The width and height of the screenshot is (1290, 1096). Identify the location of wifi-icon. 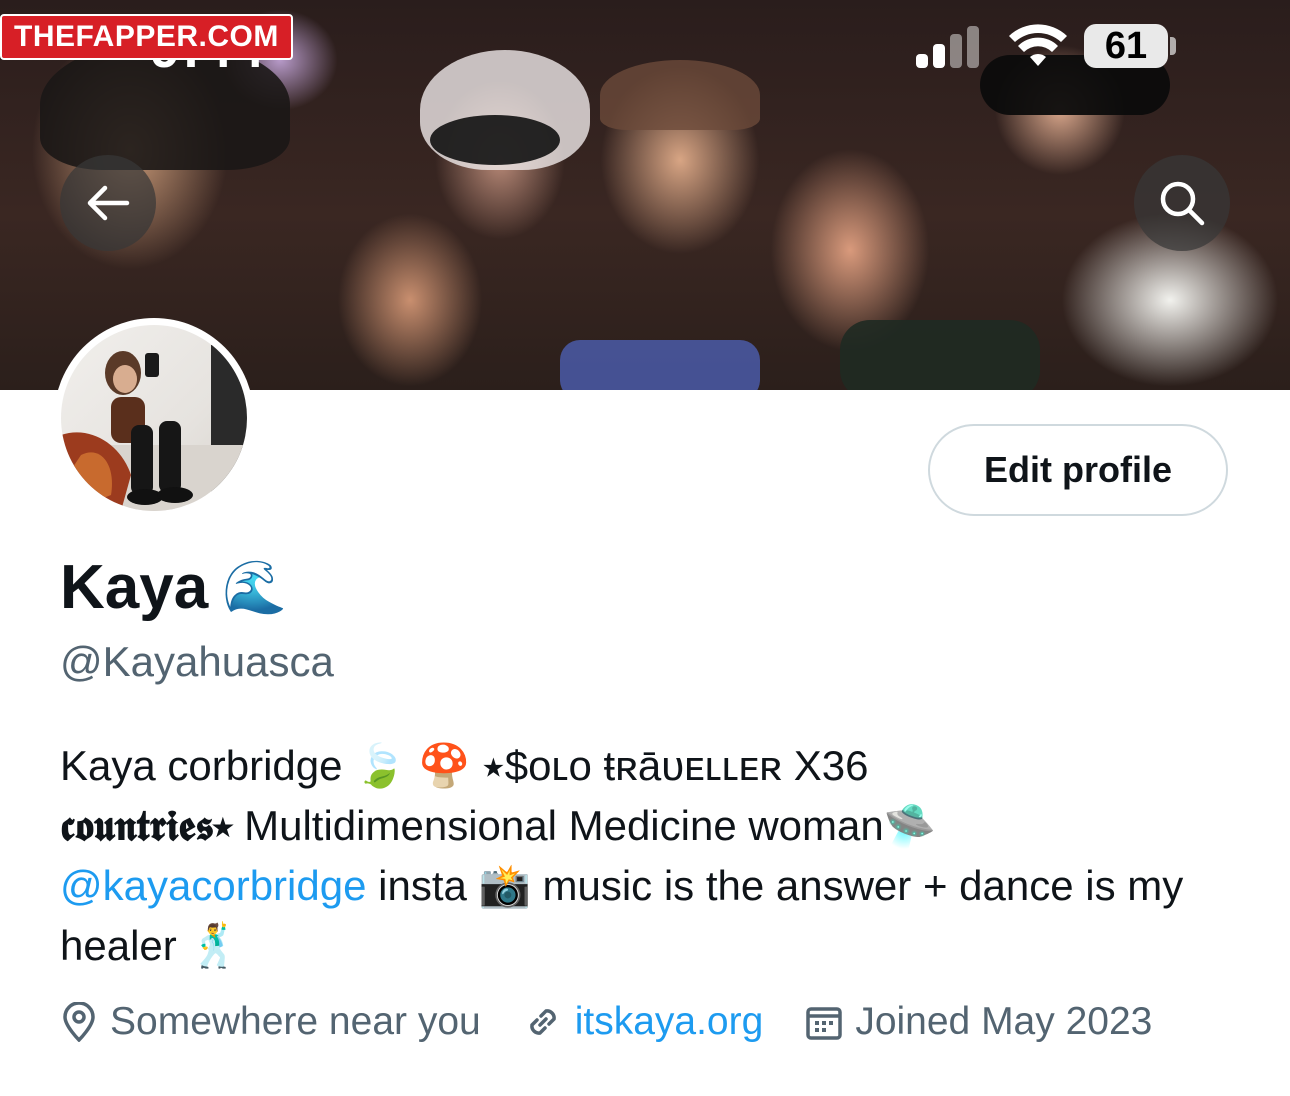
(1038, 45).